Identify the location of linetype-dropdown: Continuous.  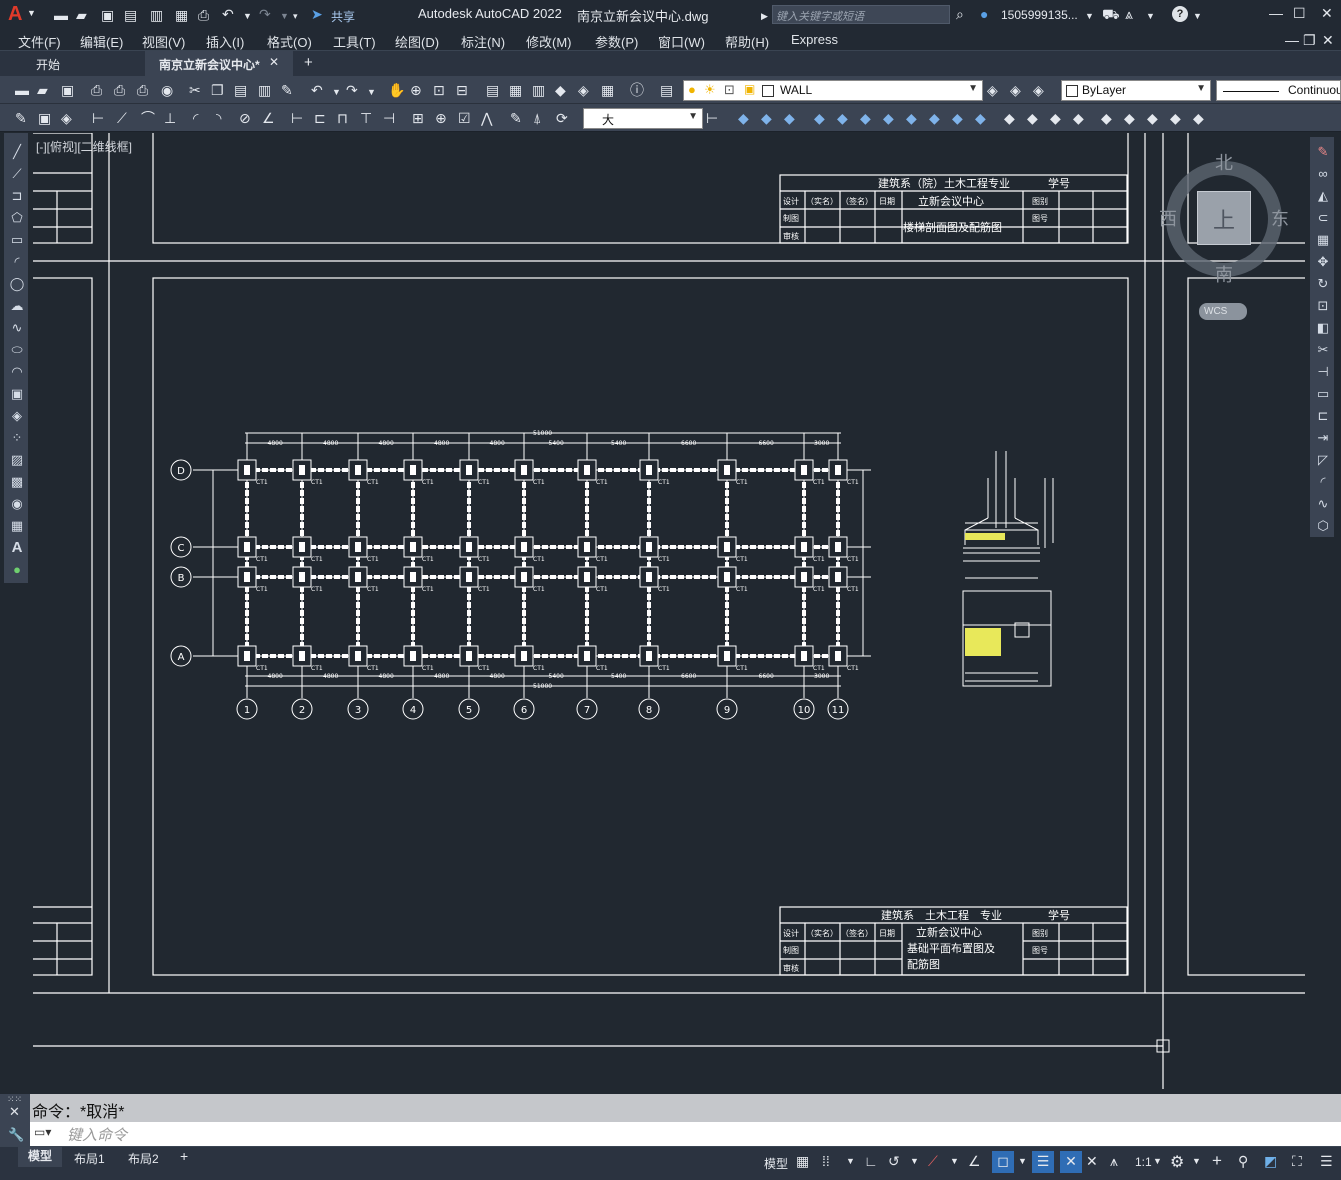
(1278, 90).